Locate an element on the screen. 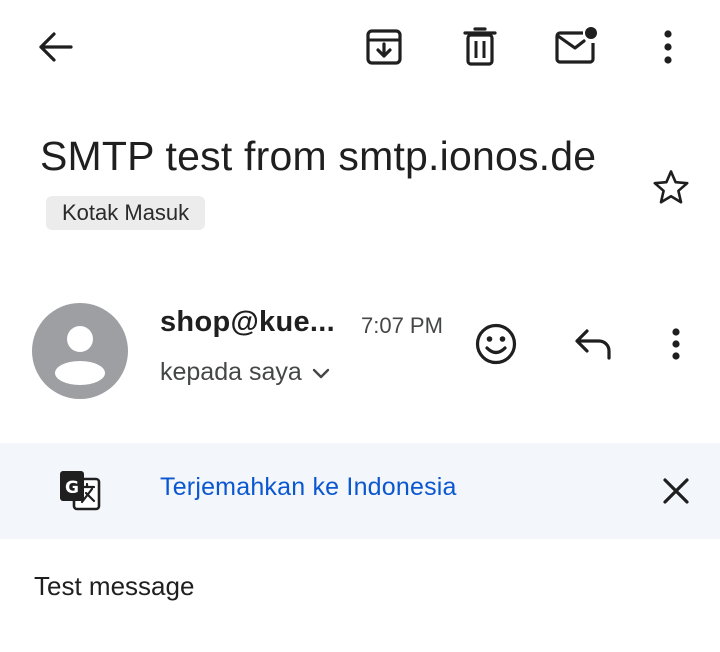  email-body: Test message is located at coordinates (114, 586).